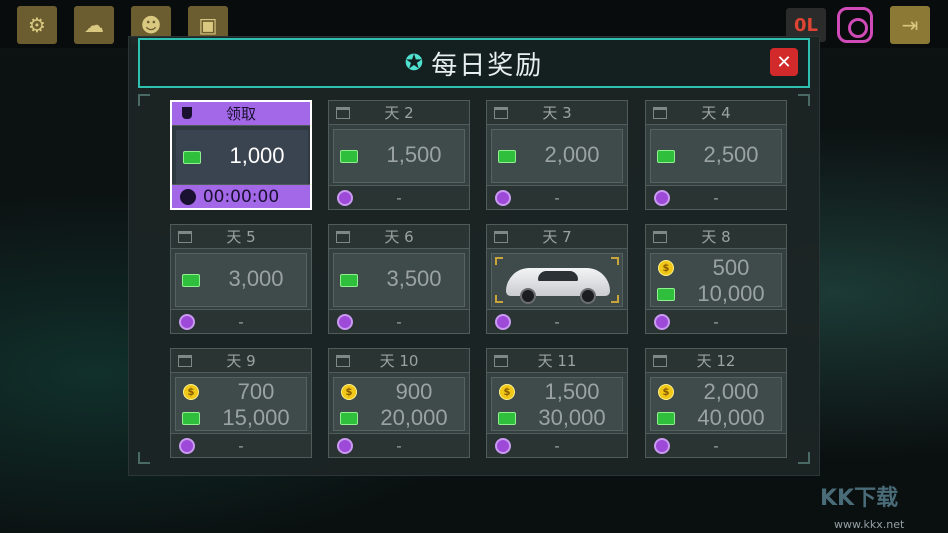 The height and width of the screenshot is (533, 948). Describe the element at coordinates (784, 62) in the screenshot. I see `close-button: ✕` at that location.